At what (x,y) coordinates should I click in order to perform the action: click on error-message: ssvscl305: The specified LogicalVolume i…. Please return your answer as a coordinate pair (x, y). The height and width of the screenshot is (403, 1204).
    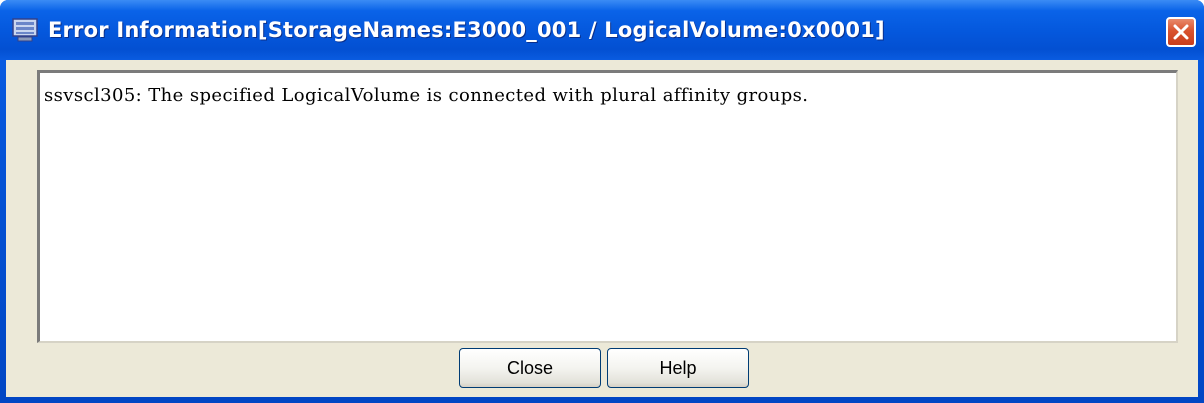
    Looking at the image, I should click on (426, 95).